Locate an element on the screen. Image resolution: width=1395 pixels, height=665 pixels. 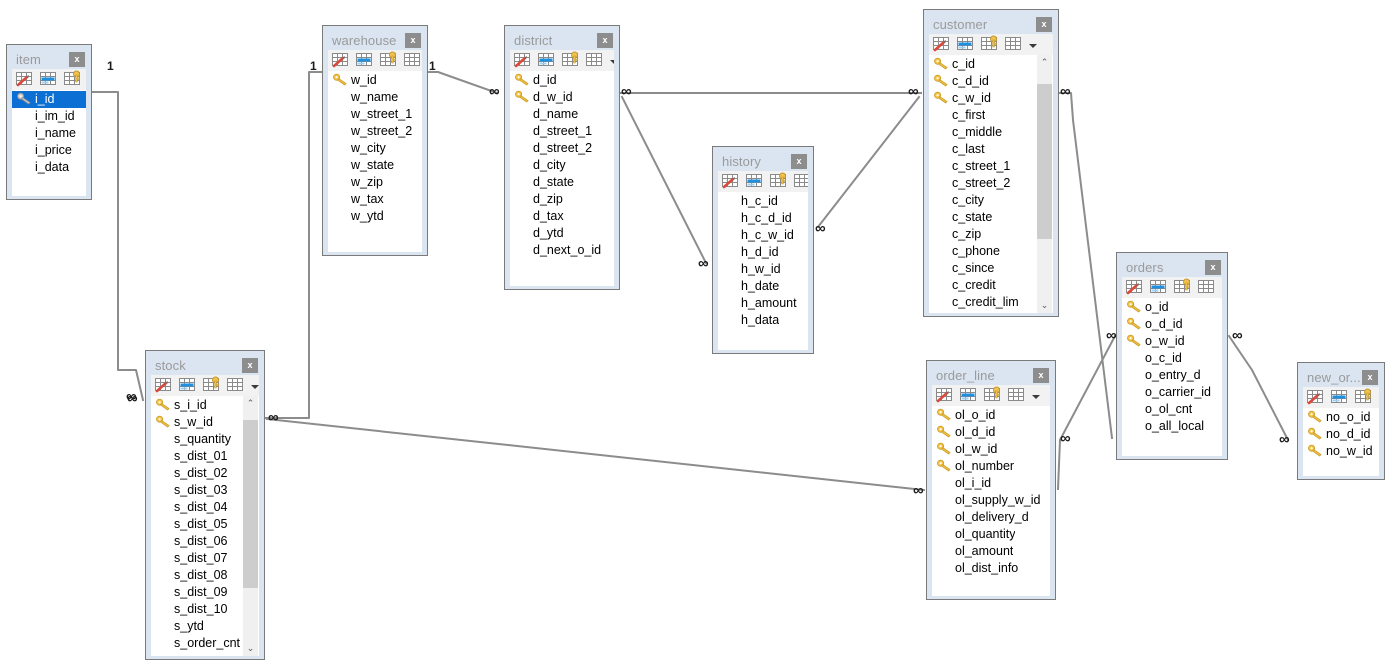
scroll-down-icon: ⌄ is located at coordinates (1044, 305).